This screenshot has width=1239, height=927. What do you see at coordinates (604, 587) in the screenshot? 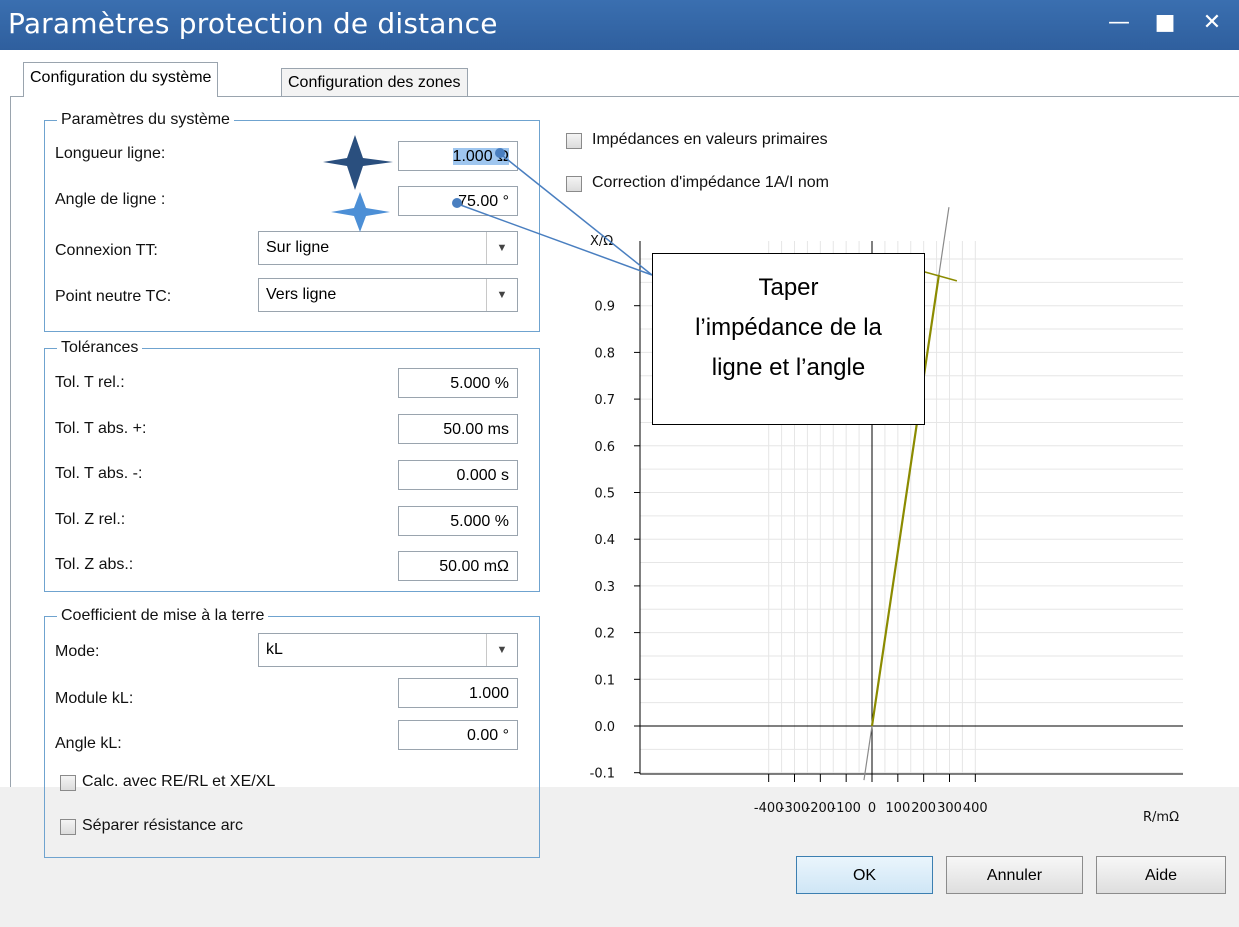
I see `y-tick-label: 0.3` at bounding box center [604, 587].